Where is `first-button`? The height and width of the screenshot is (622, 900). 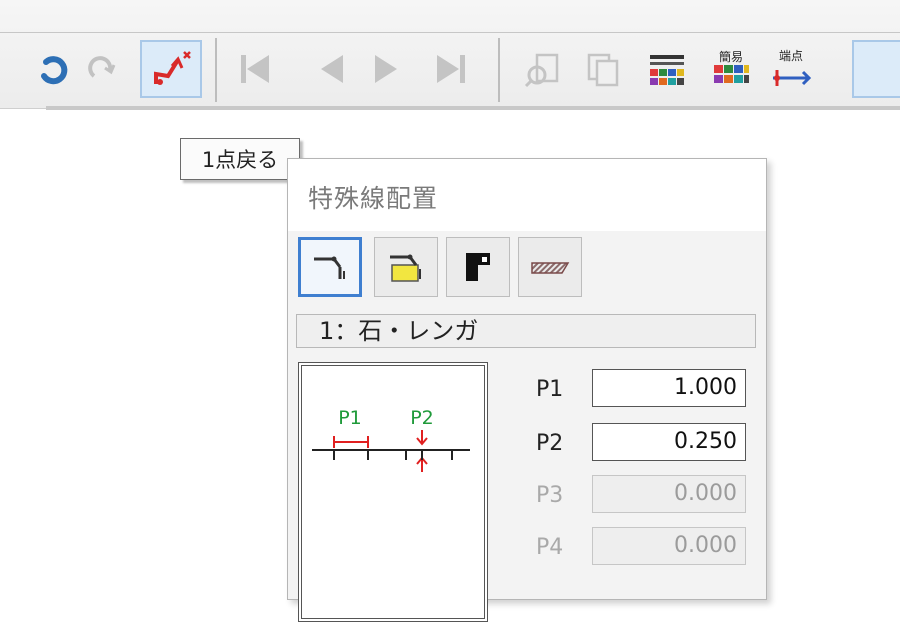
first-button is located at coordinates (255, 69).